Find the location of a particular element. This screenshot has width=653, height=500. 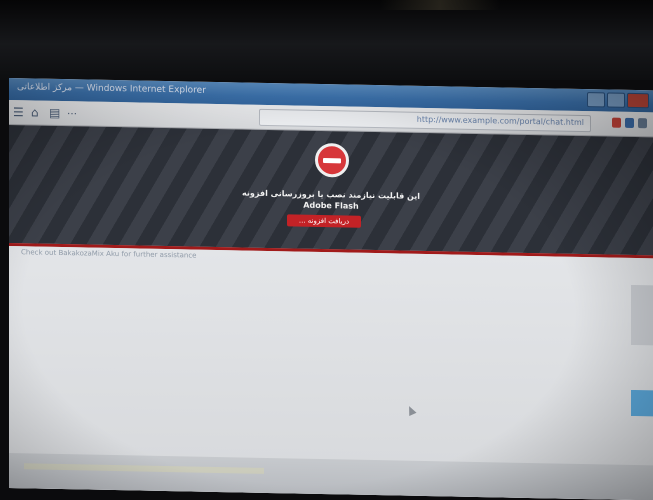

mouse-cursor-icon is located at coordinates (411, 410).